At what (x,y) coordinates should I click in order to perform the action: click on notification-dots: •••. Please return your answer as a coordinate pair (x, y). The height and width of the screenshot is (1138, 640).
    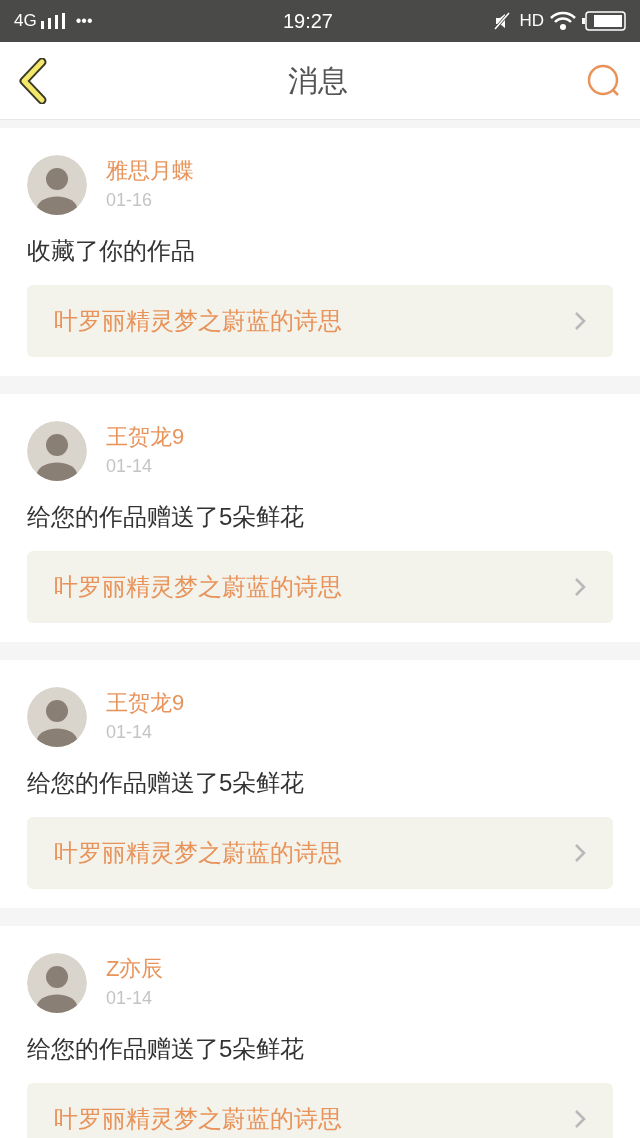
    Looking at the image, I should click on (84, 21).